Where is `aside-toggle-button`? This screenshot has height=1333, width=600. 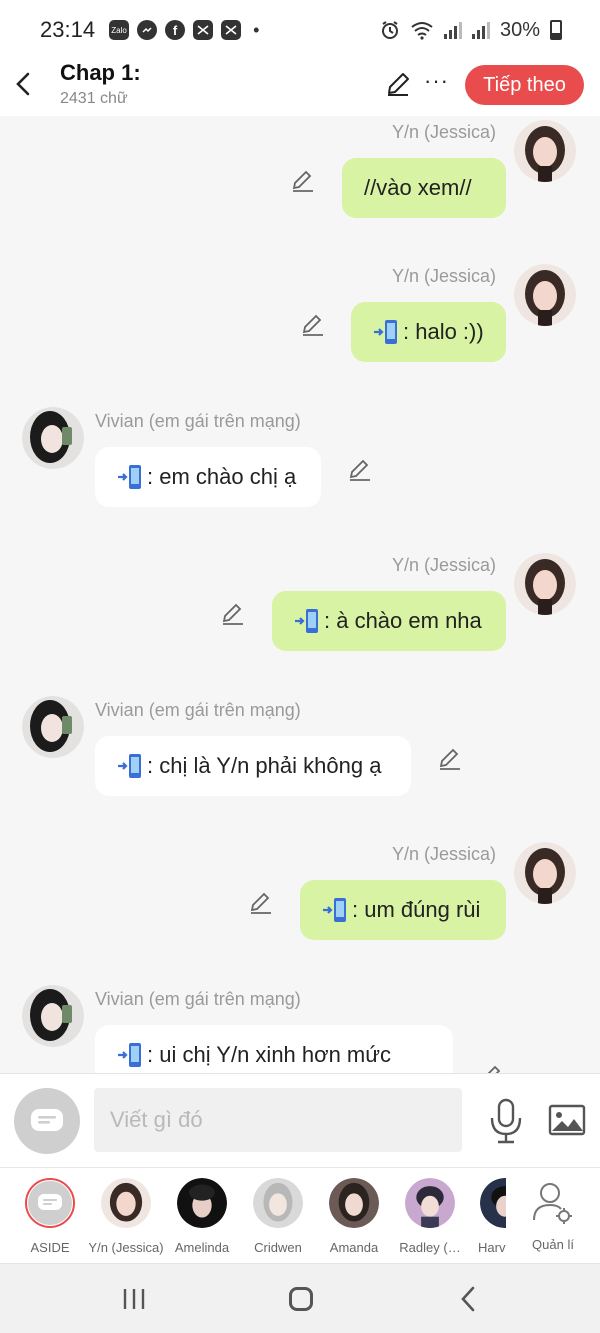 aside-toggle-button is located at coordinates (47, 1121).